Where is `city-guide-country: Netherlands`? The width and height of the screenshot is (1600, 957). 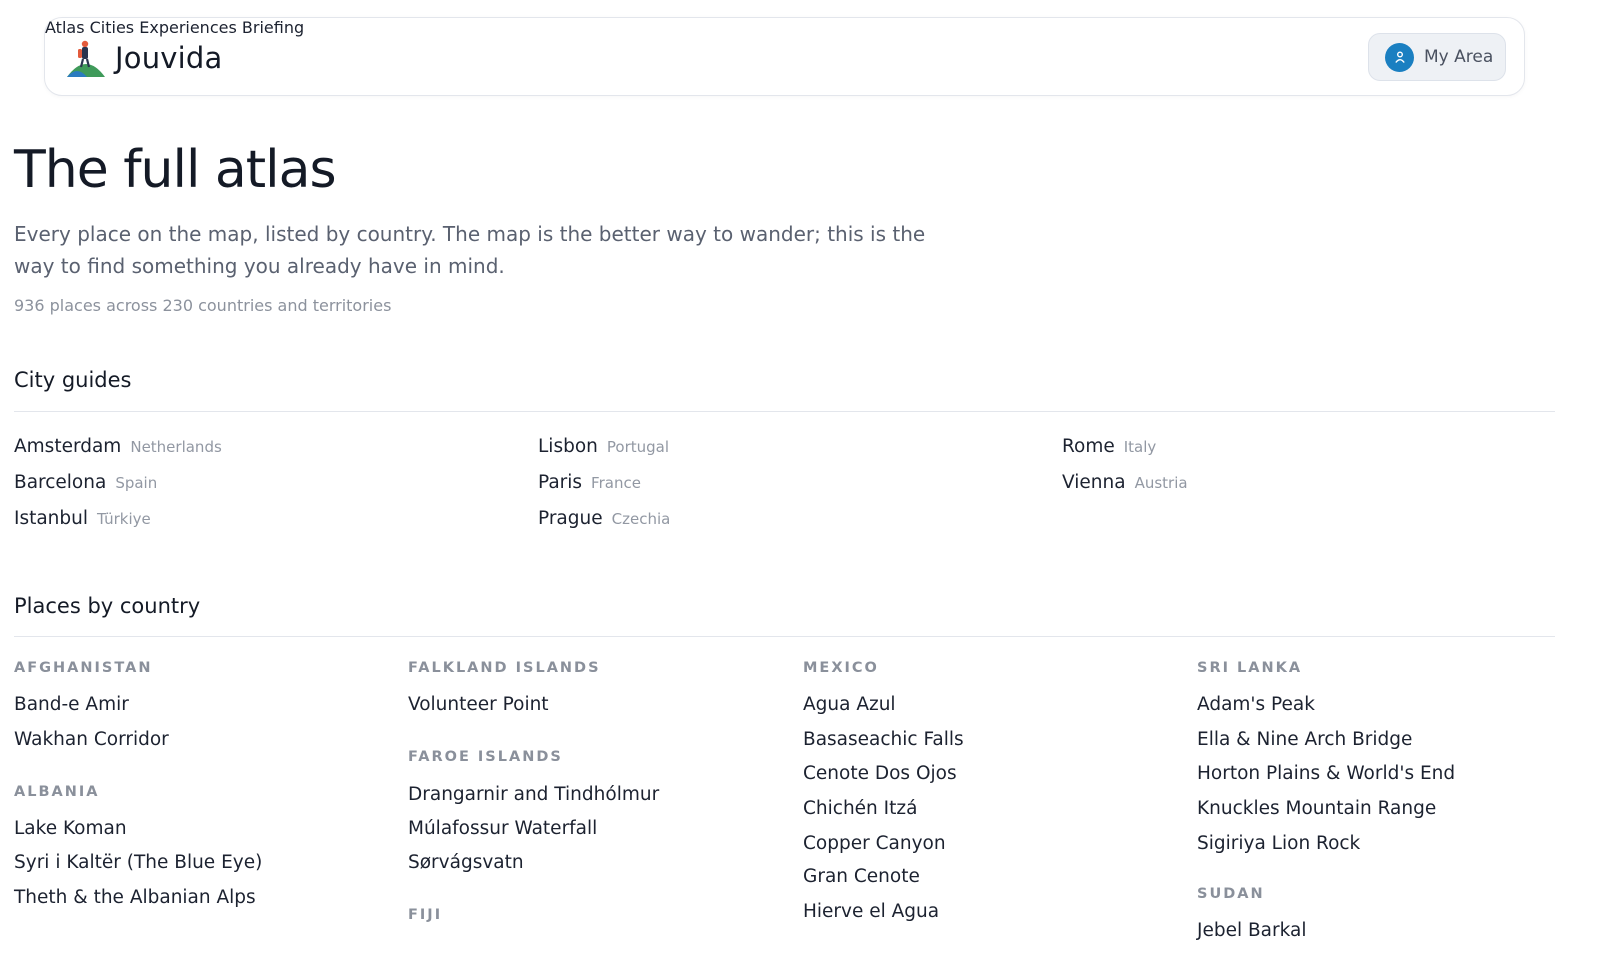
city-guide-country: Netherlands is located at coordinates (176, 447).